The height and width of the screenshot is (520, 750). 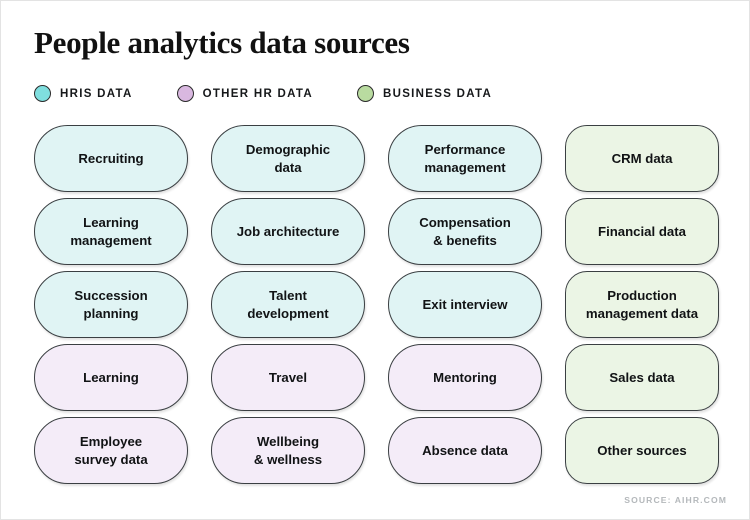 I want to click on data-source-label: Exit interview, so click(x=465, y=304).